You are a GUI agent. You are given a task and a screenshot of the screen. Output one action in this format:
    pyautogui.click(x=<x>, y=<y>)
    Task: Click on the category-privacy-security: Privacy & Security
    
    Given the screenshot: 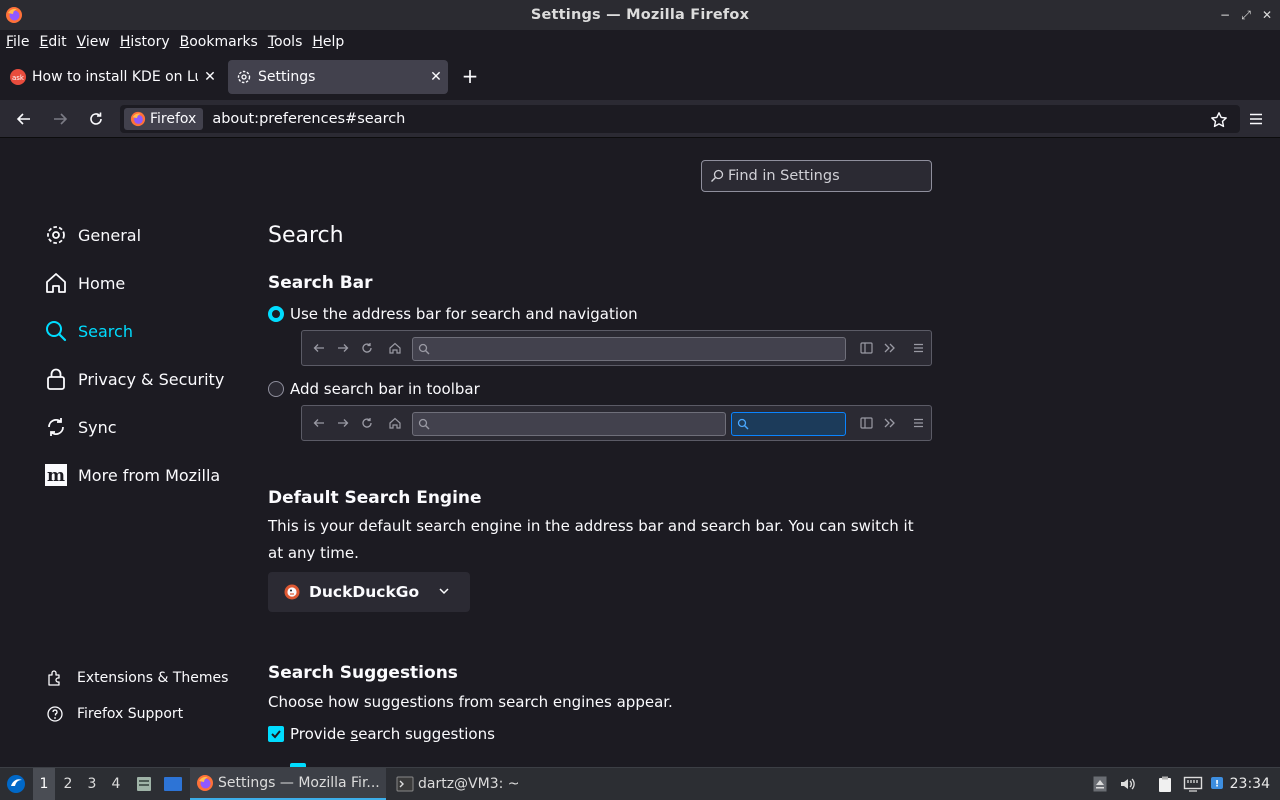 What is the action you would take?
    pyautogui.click(x=134, y=379)
    